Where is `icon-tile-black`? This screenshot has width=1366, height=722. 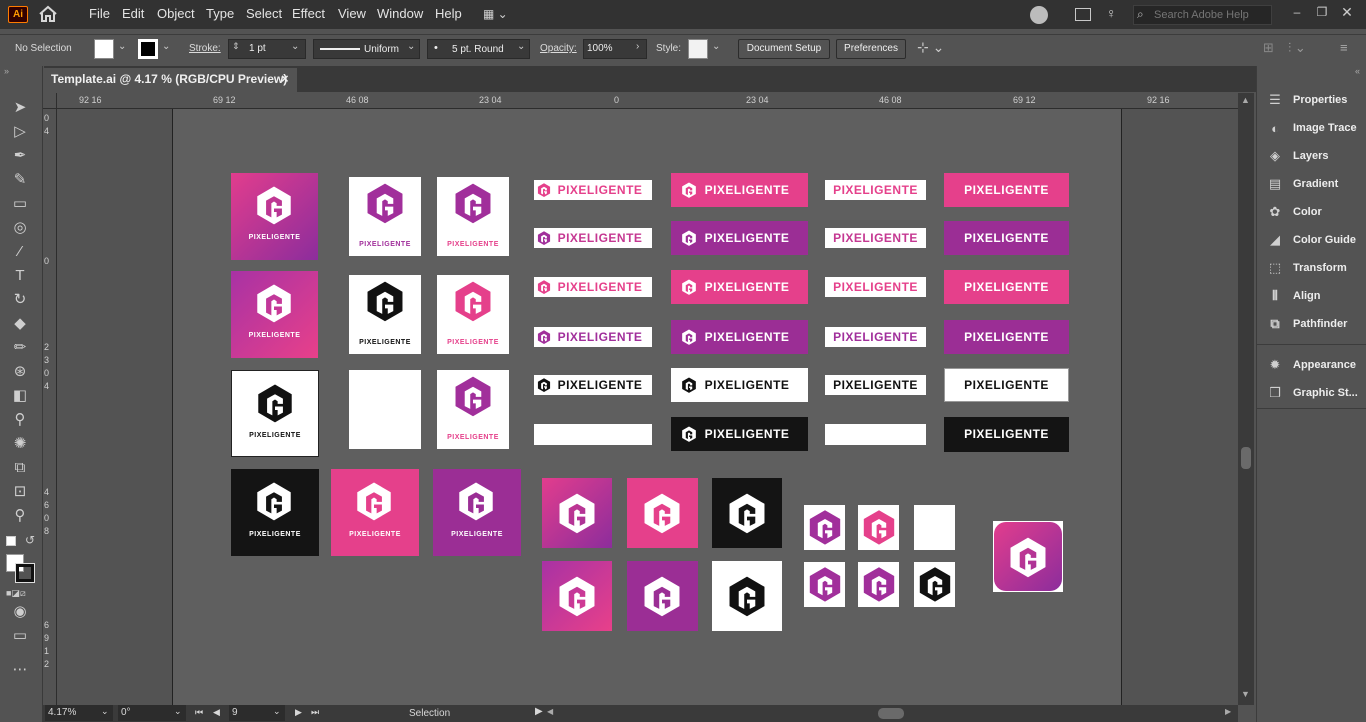 icon-tile-black is located at coordinates (747, 513).